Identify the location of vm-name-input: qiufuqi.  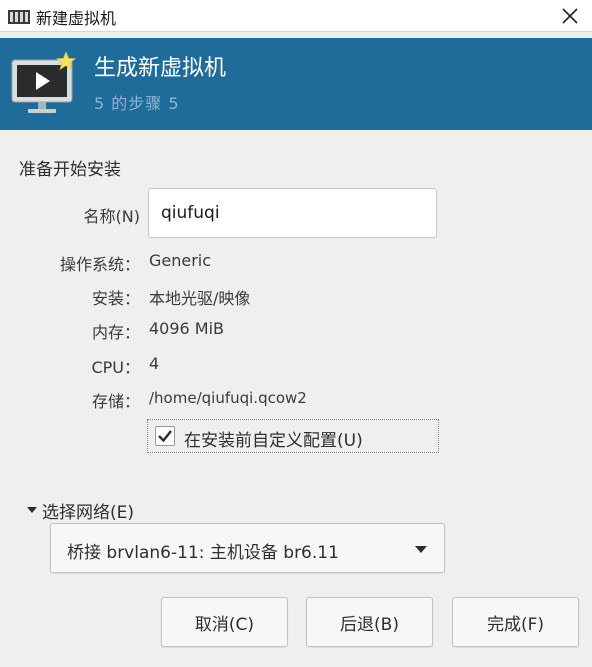
(292, 213).